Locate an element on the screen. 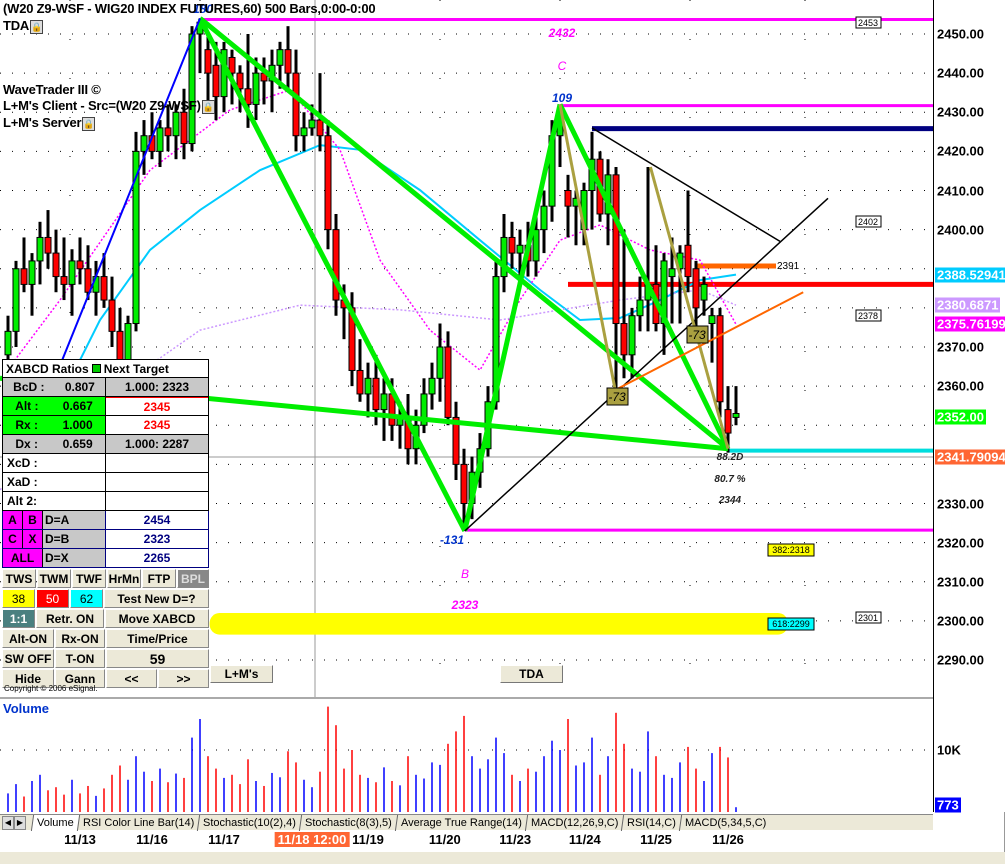 The height and width of the screenshot is (864, 1005). point-a-button: A is located at coordinates (13, 520).